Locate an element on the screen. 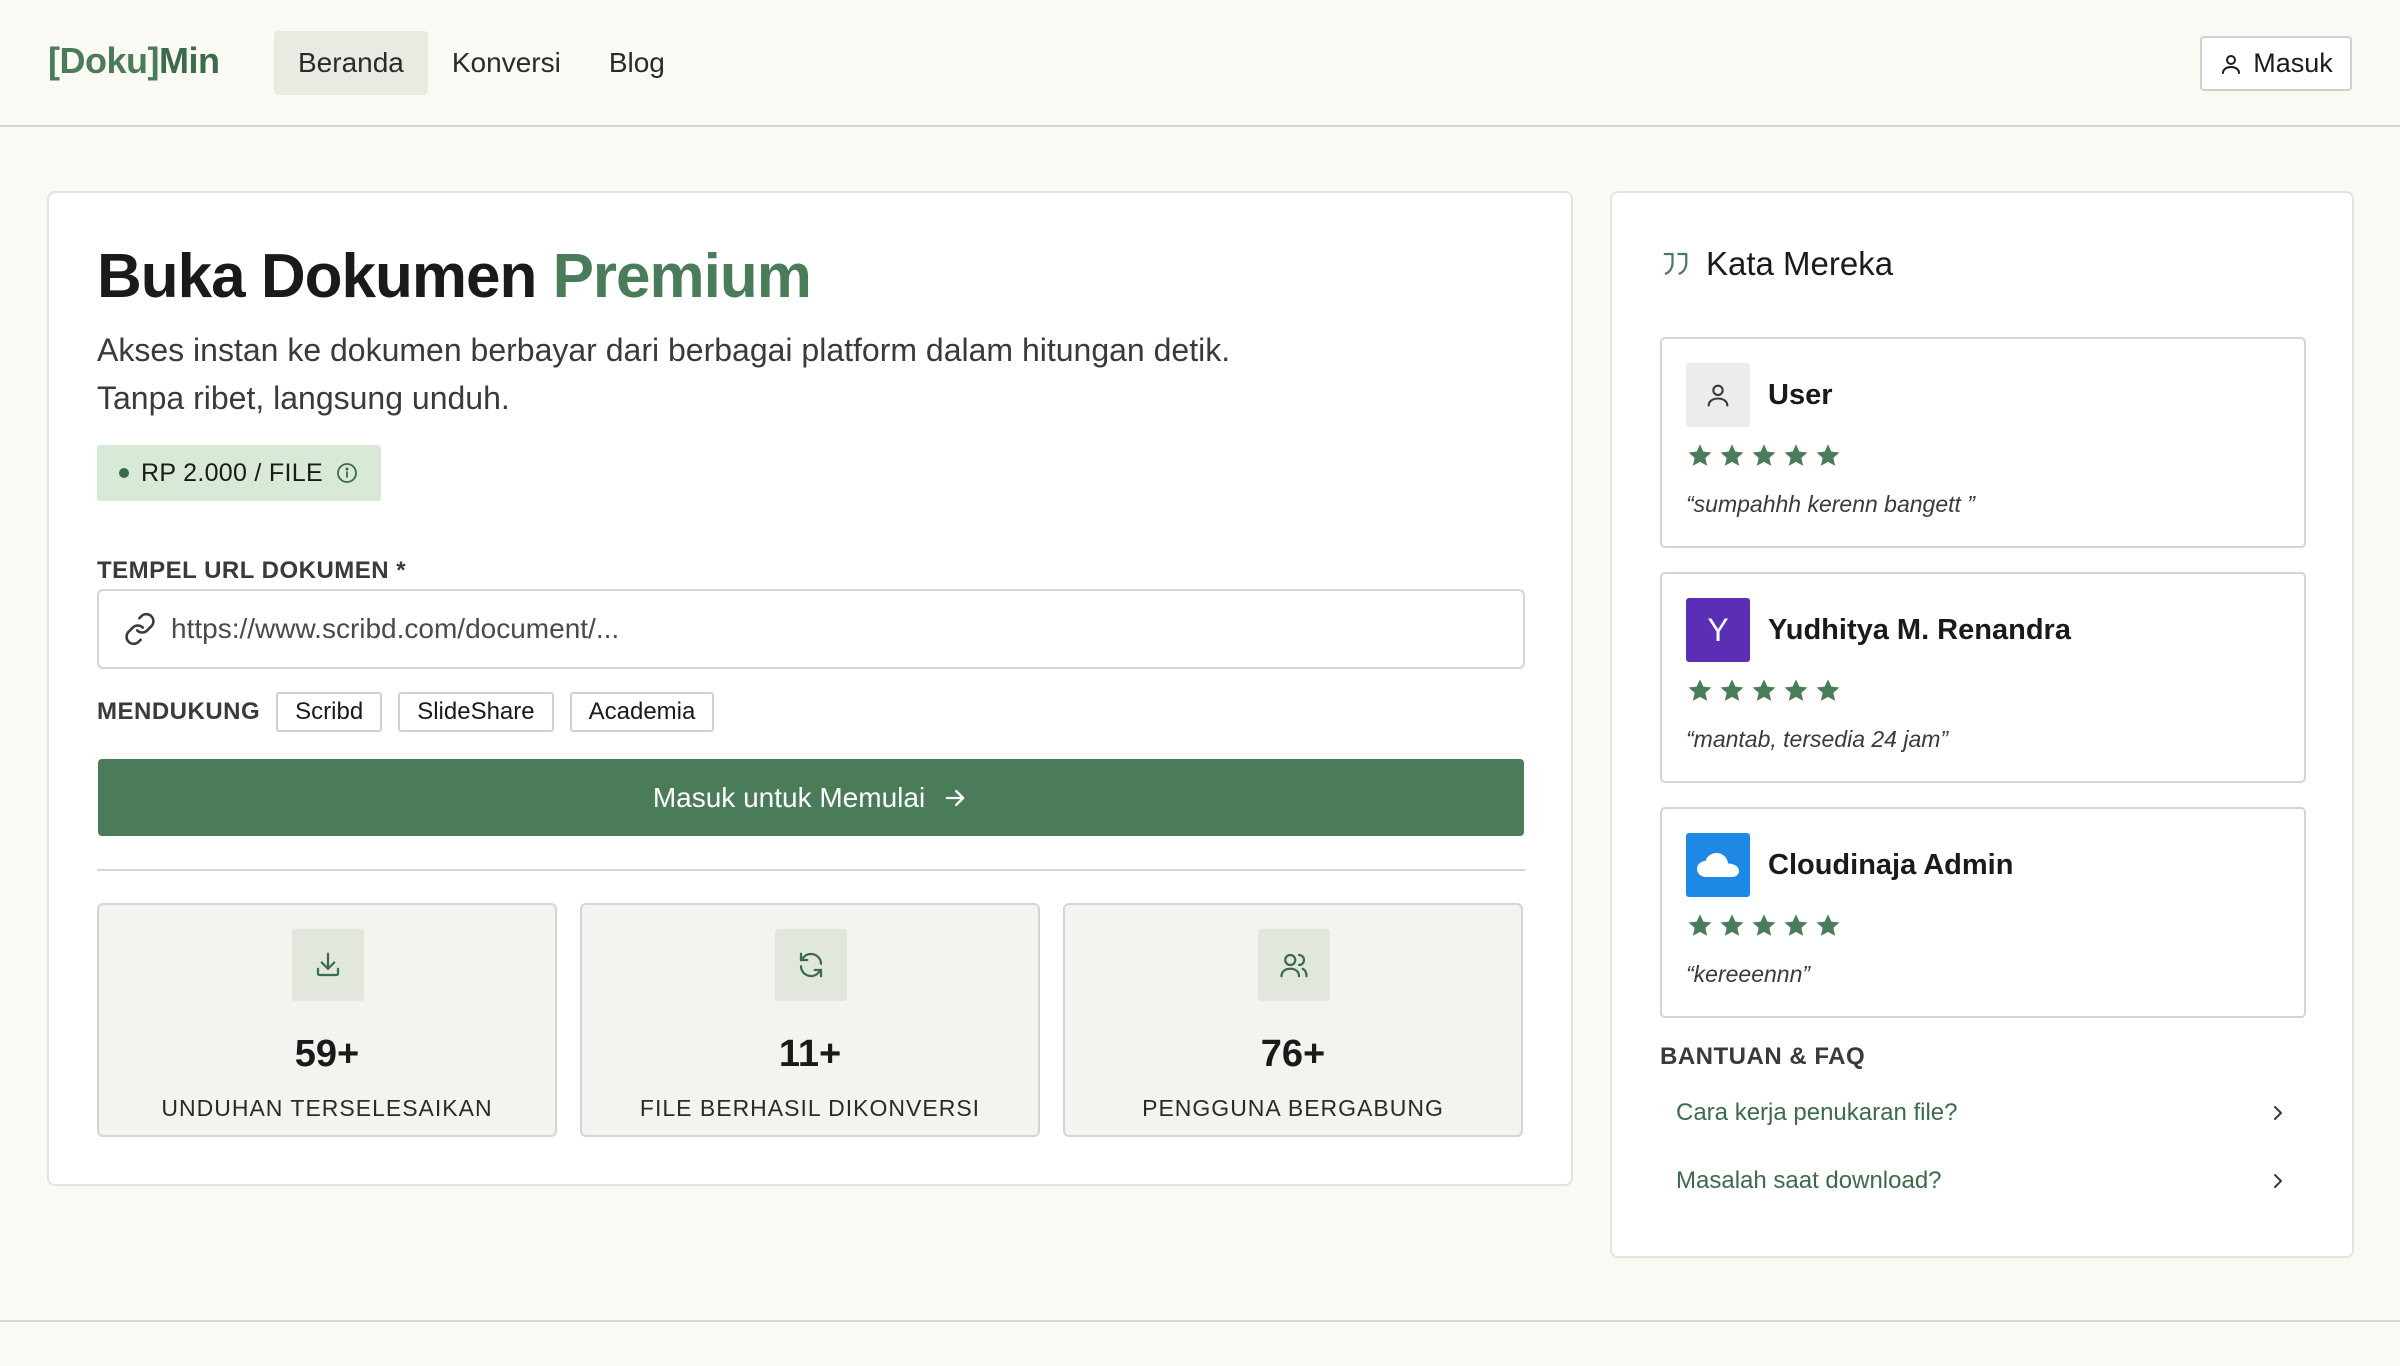  supported-platforms: MENDUKUNG Scribd SlideShare Academia is located at coordinates (406, 712).